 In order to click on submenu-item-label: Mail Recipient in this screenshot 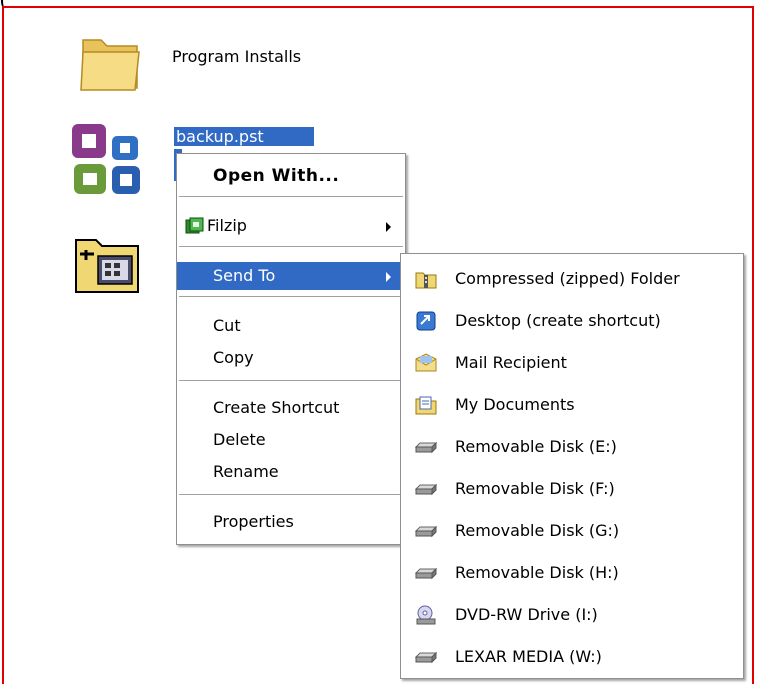, I will do `click(511, 362)`.